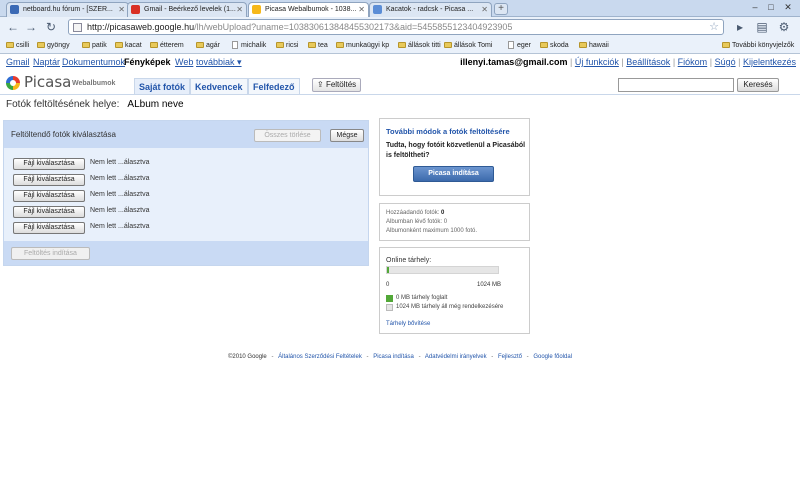 The width and height of the screenshot is (800, 481). Describe the element at coordinates (362, 45) in the screenshot. I see `bookmark-folder: munkaügyi kp` at that location.